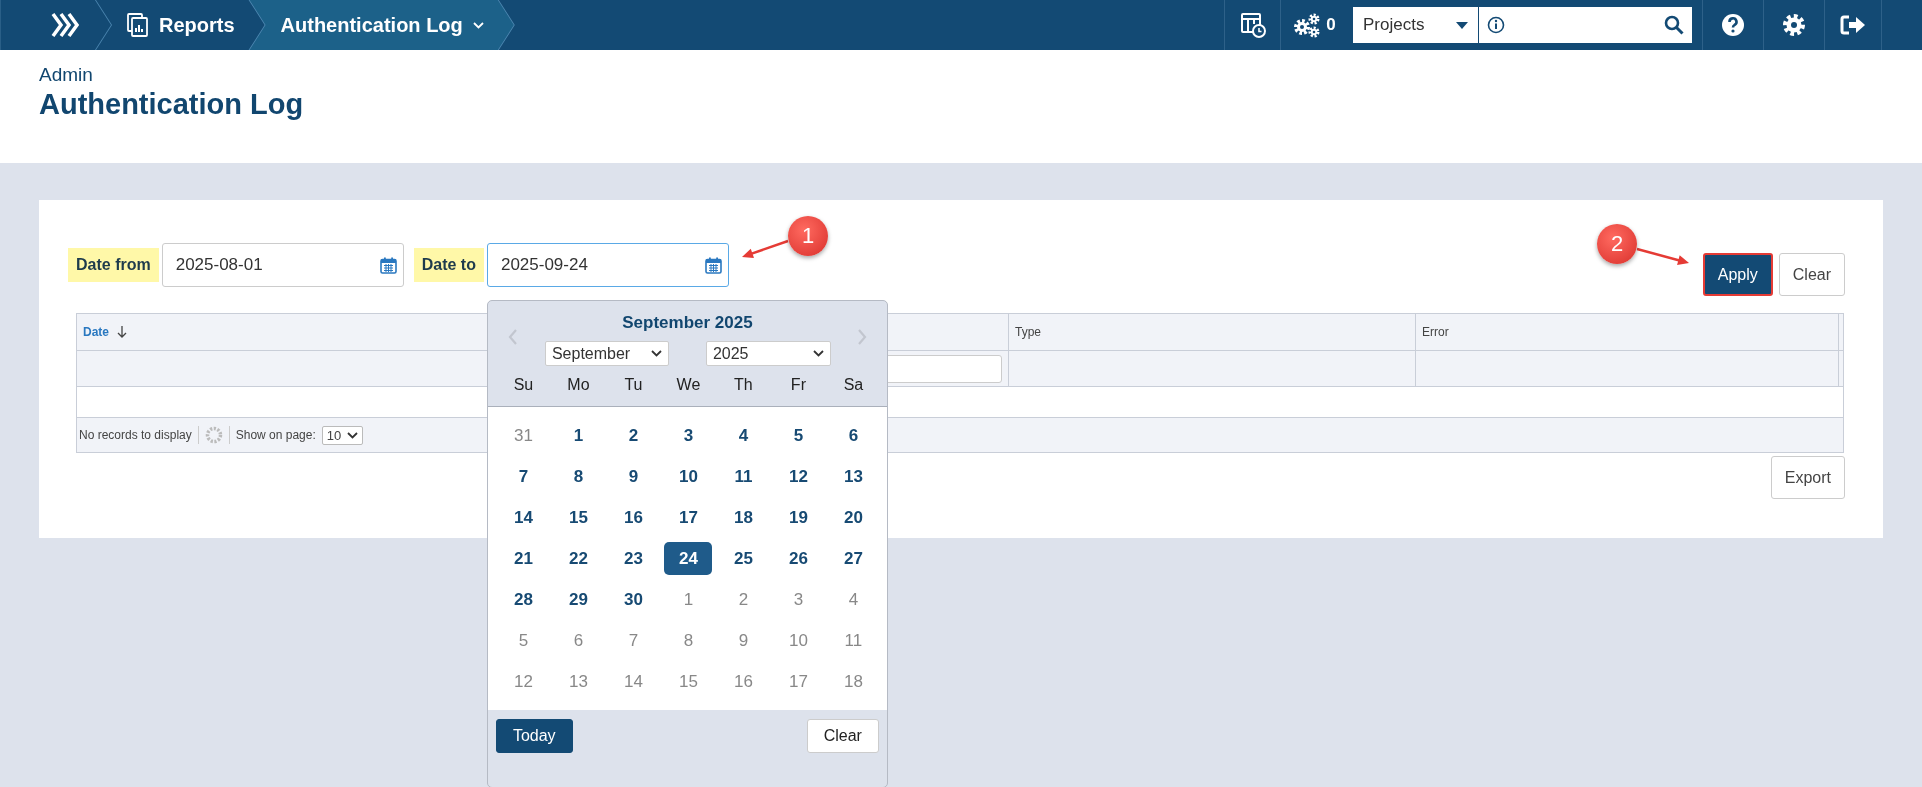  I want to click on breadcrumb-link: Authentication Log, so click(381, 25).